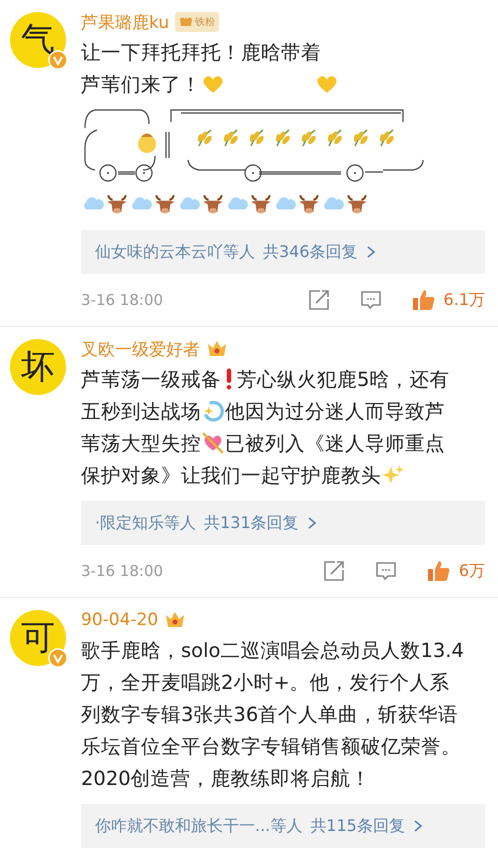  I want to click on comment-text: 列数字专辑3张共36首个人单曲，斩获华语, so click(269, 715).